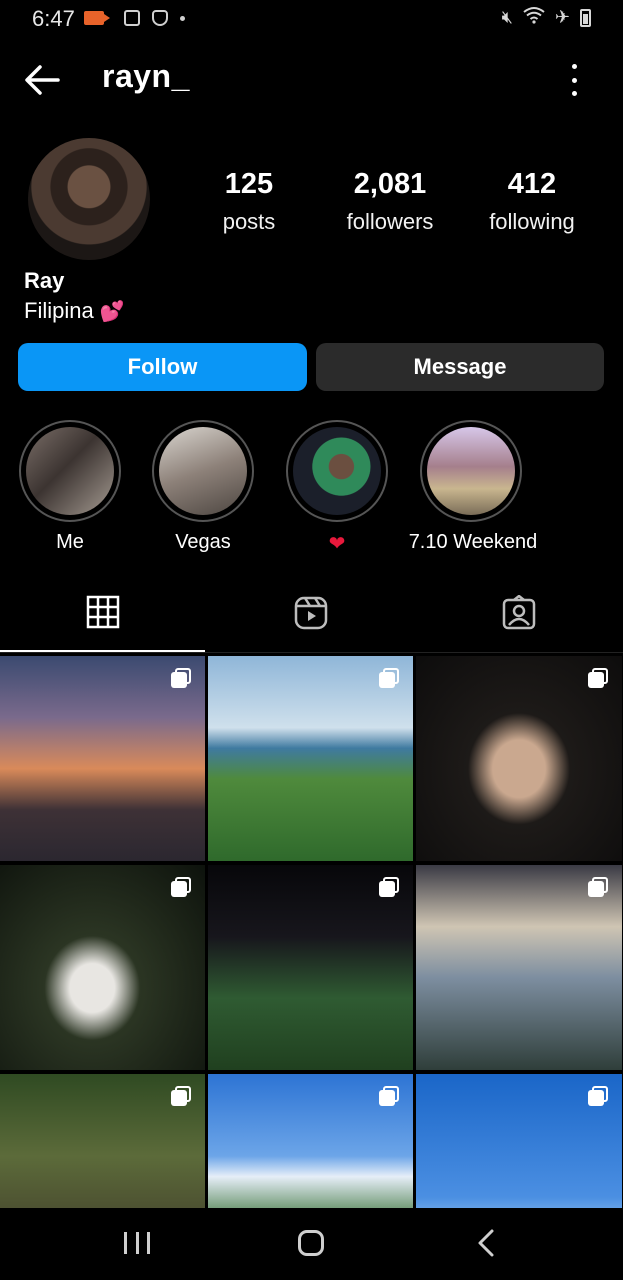  I want to click on followers-label: followers, so click(390, 221).